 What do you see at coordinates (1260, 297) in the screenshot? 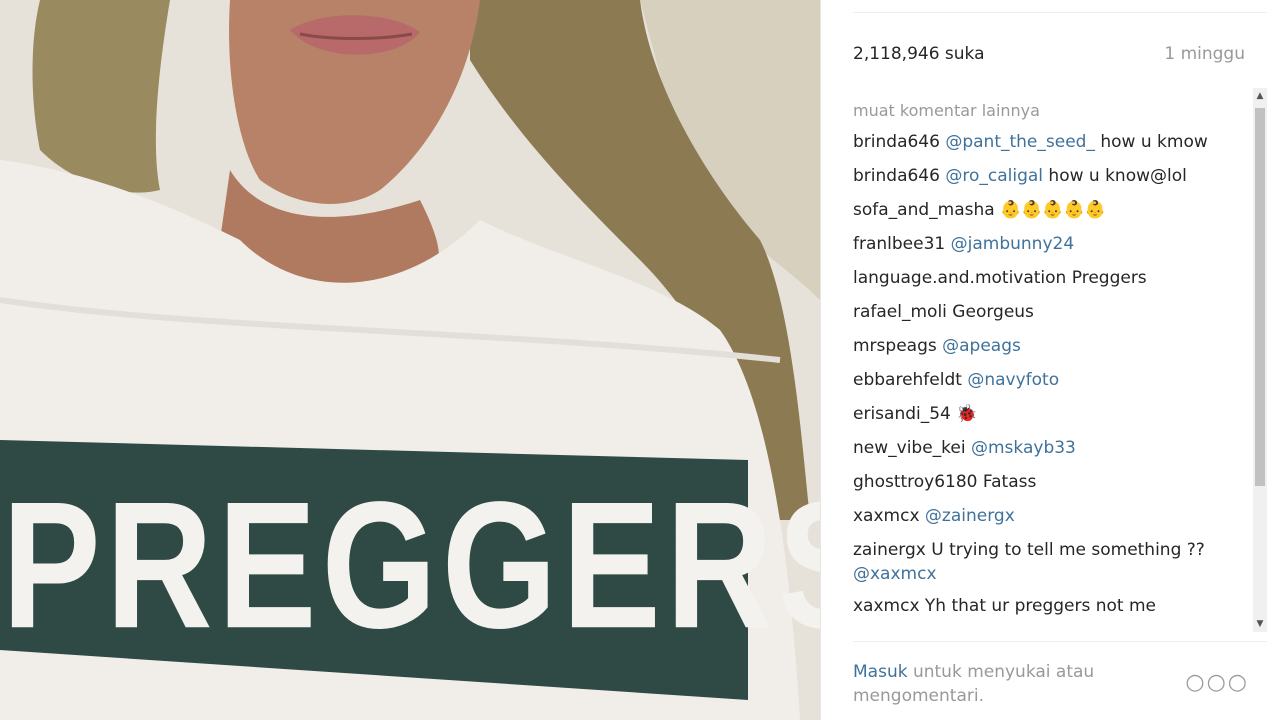
I see `scroll-thumb` at bounding box center [1260, 297].